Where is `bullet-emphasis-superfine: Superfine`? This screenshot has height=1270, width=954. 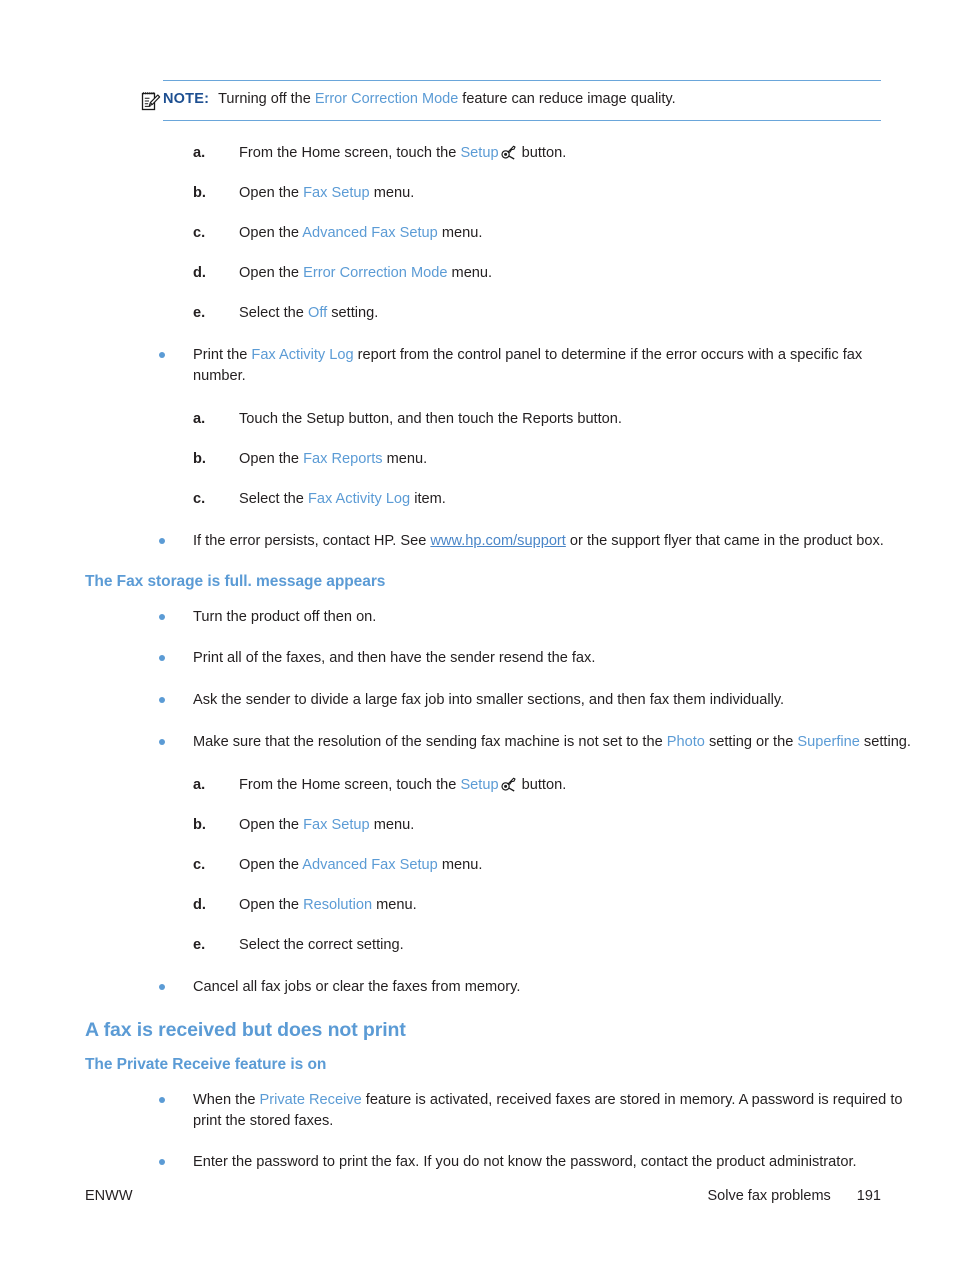
bullet-emphasis-superfine: Superfine is located at coordinates (828, 741).